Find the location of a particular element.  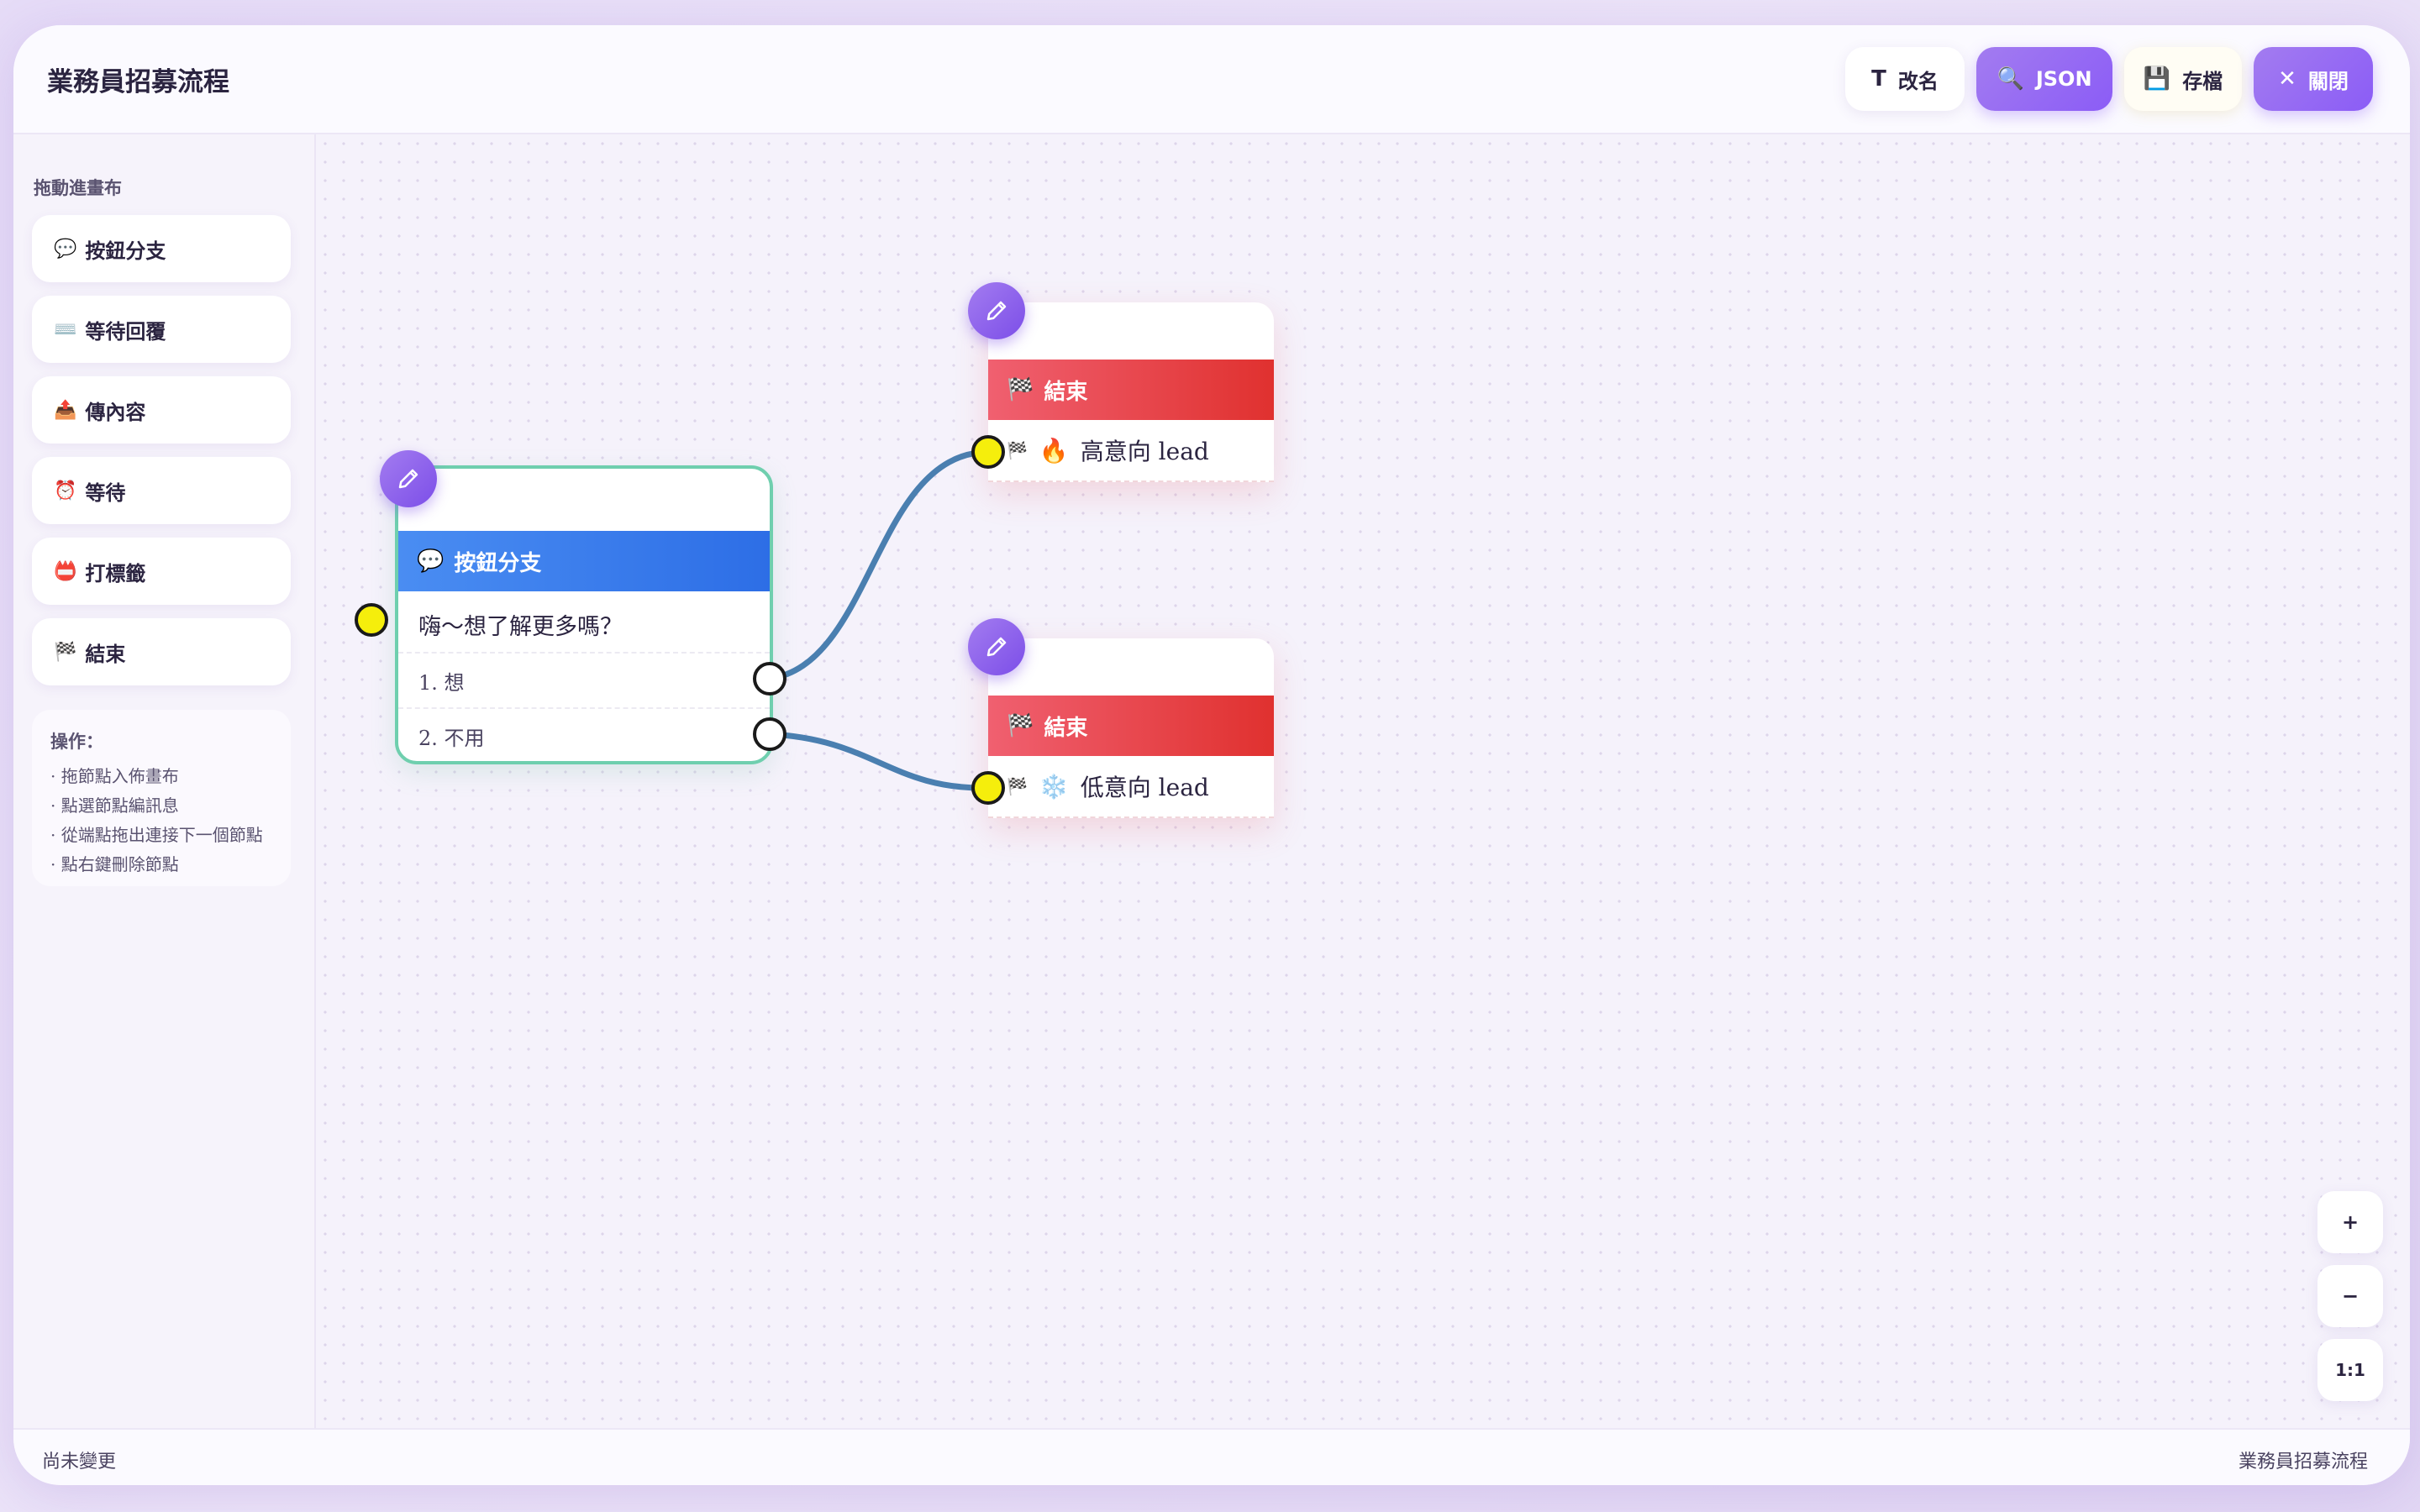

header-bar: 業務員招募流程 T 改名 🔍 JSON 💾 存檔 ✕ 關閉 is located at coordinates (1211, 79).